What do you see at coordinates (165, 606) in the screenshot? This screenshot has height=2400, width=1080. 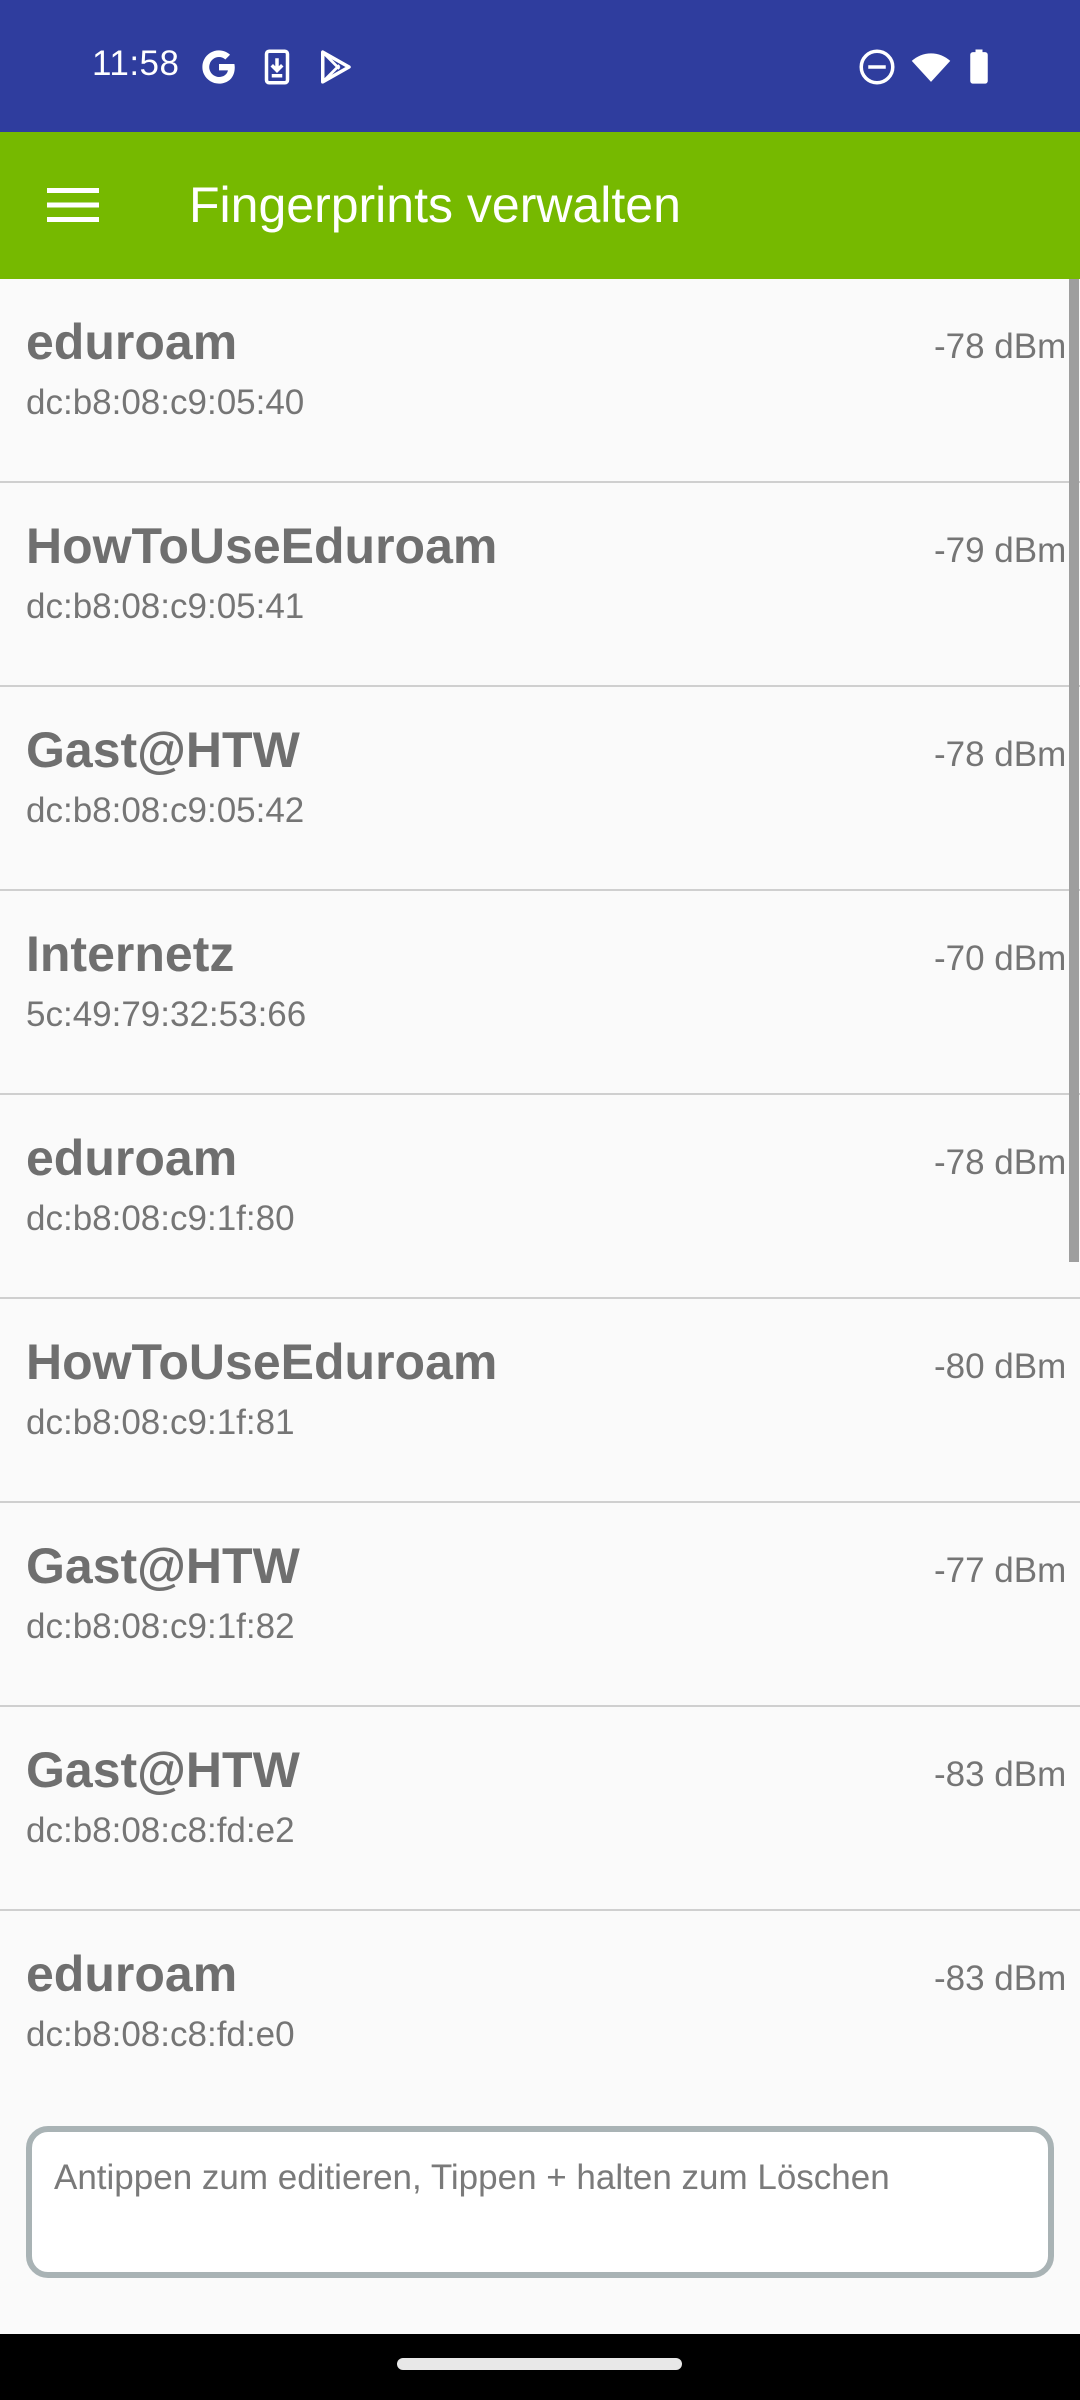 I see `item-bssid: dc:b8:08:c9:05:41` at bounding box center [165, 606].